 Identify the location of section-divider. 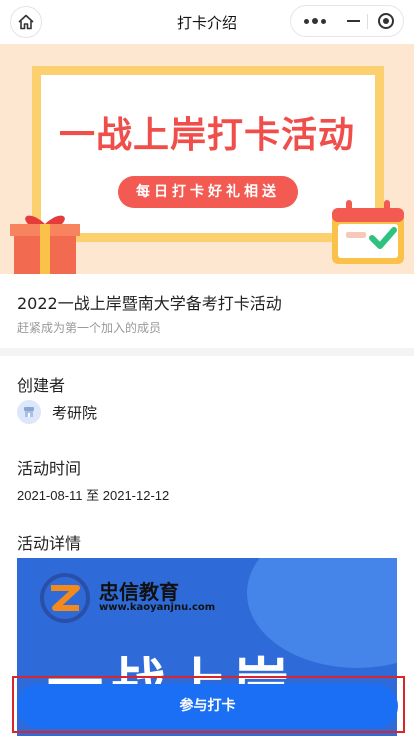
(207, 352).